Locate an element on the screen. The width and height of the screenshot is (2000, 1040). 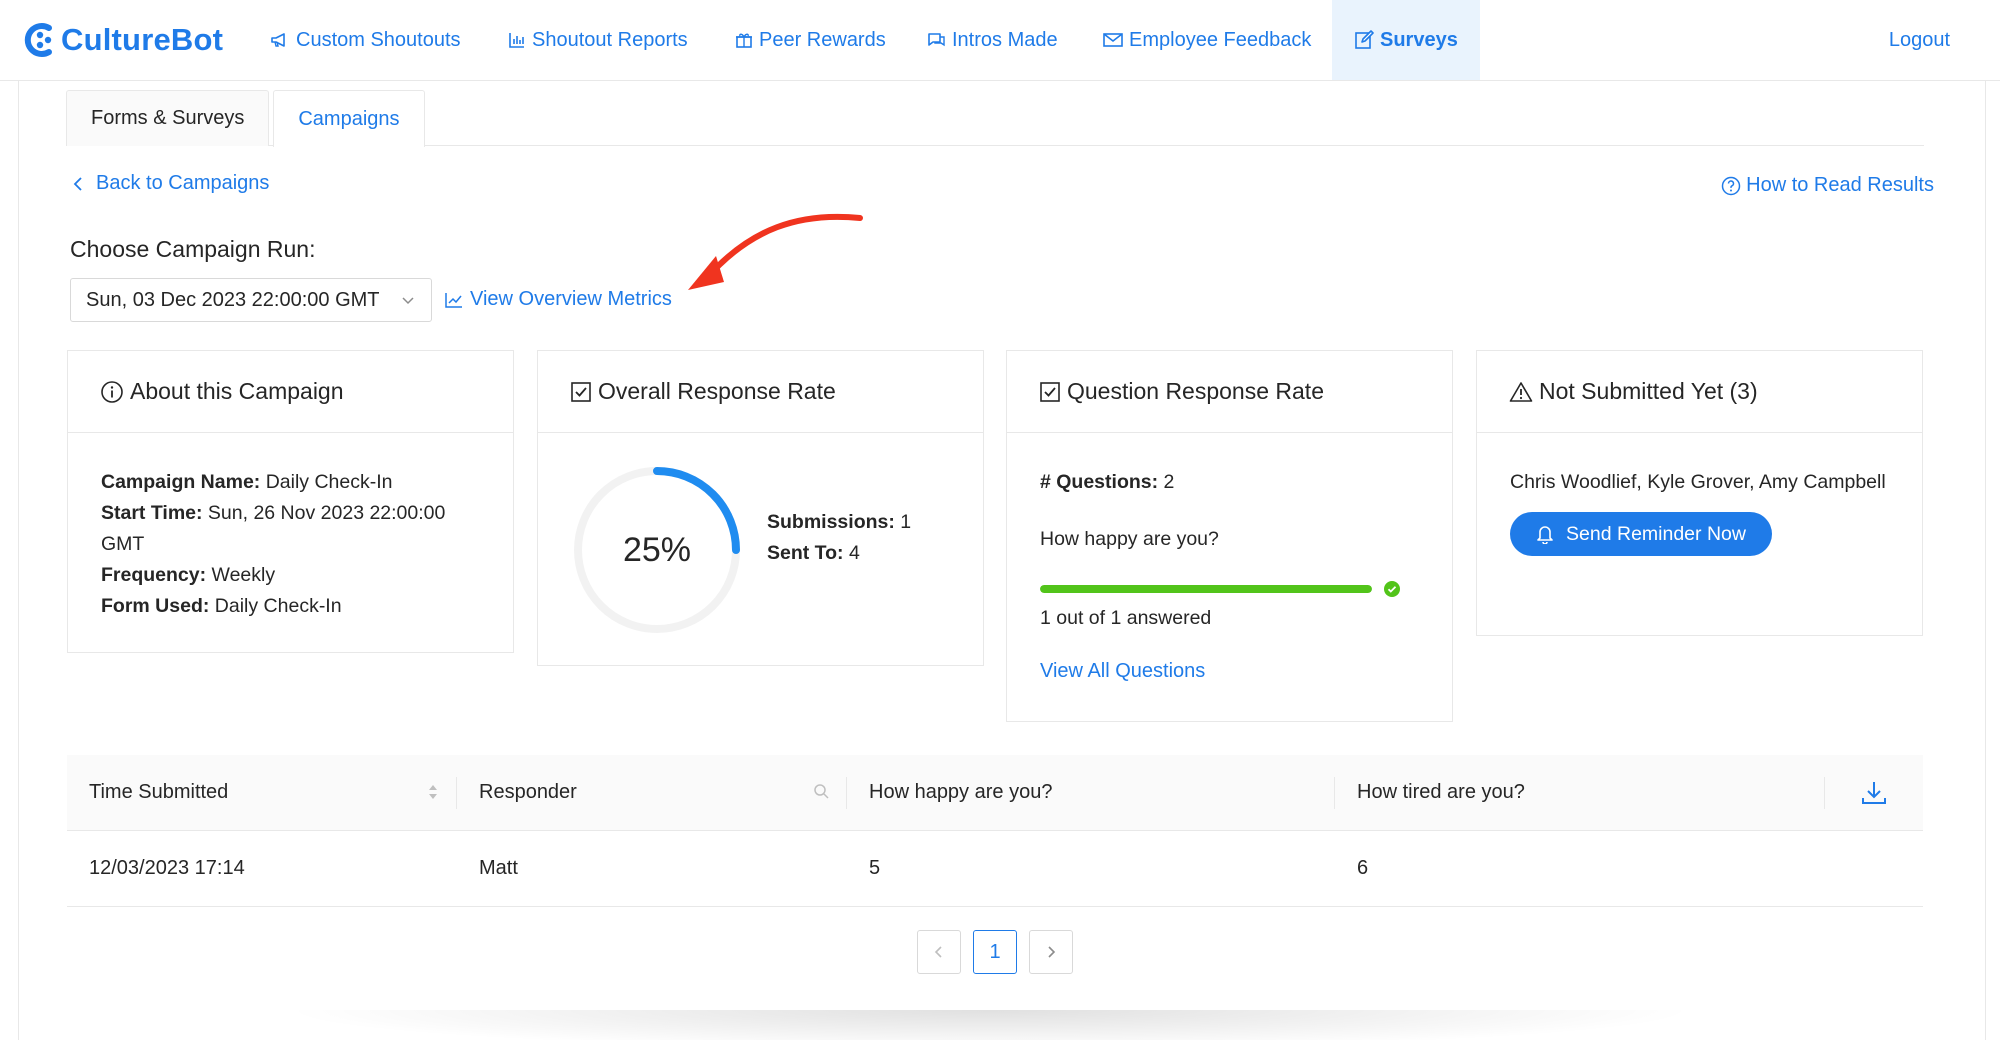
progress-track is located at coordinates (1206, 589).